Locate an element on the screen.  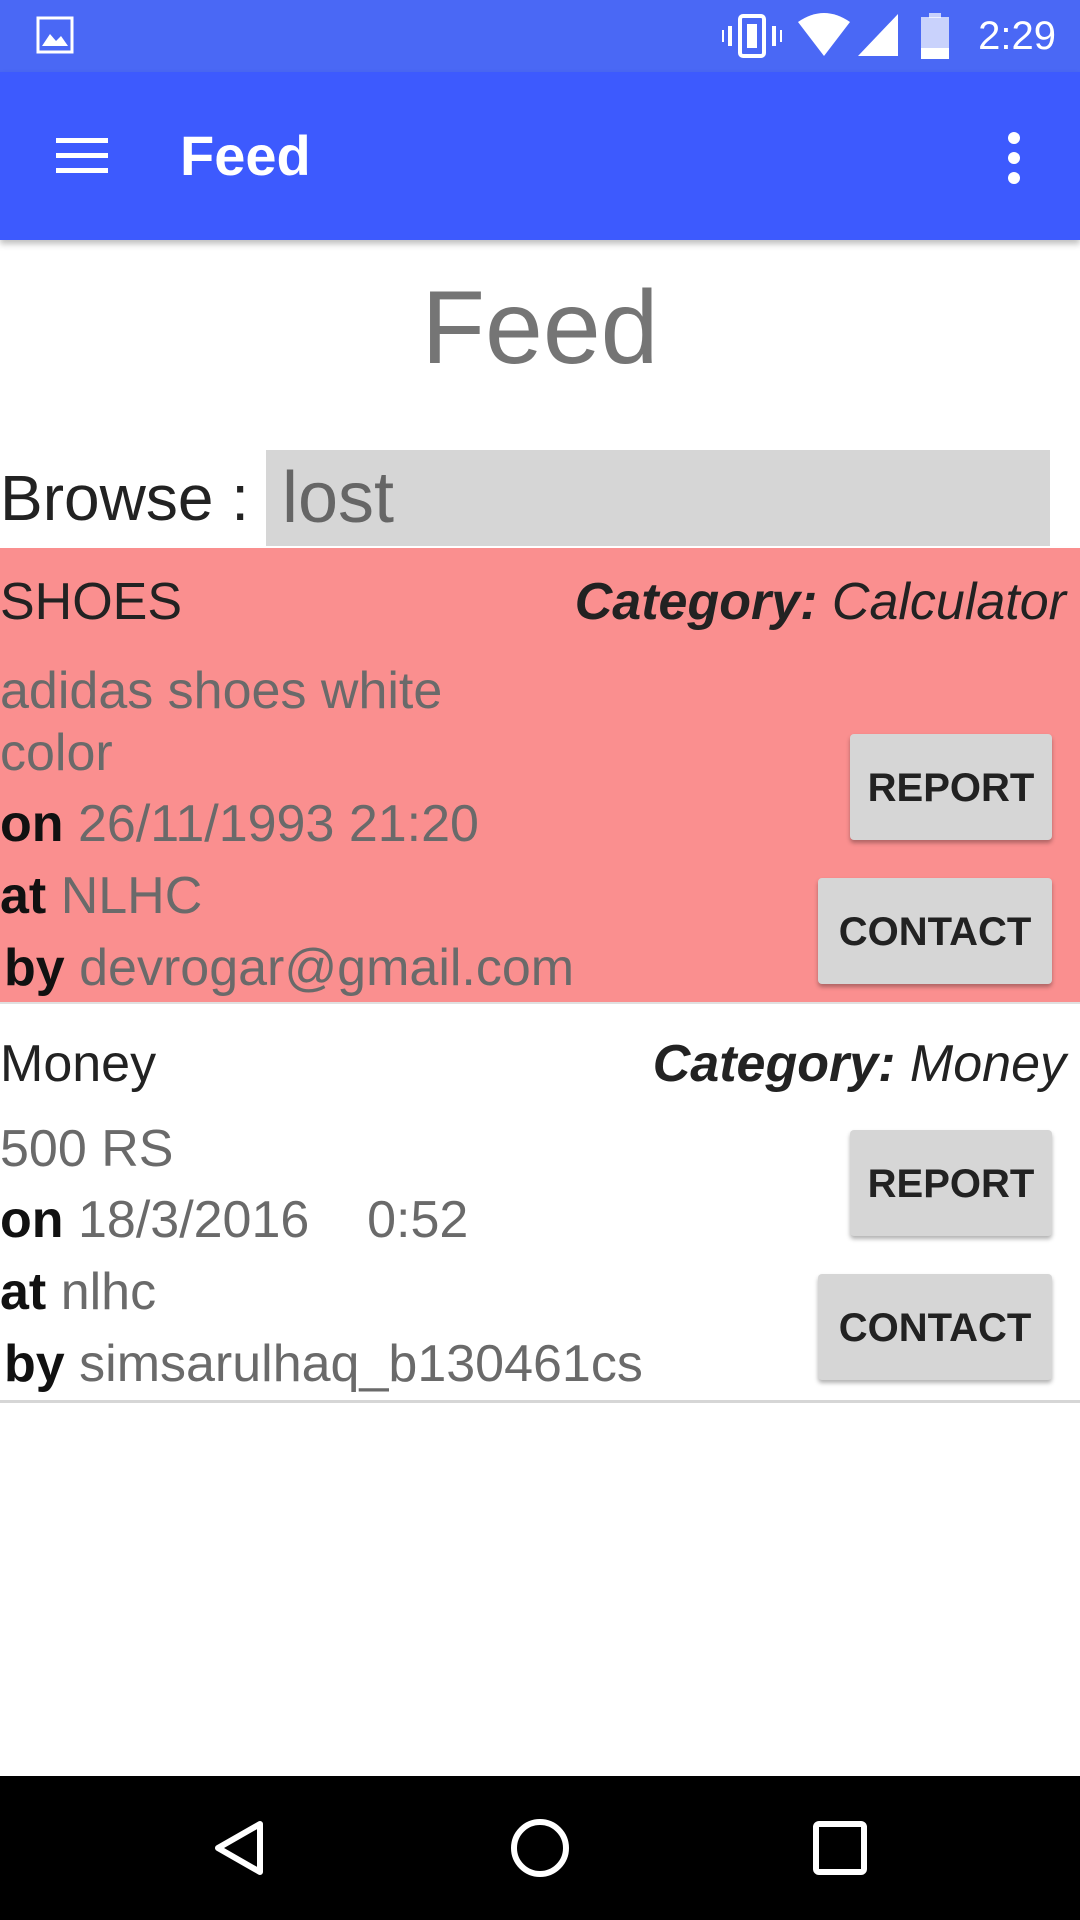
item-date: on 18/3/2016 0:52 is located at coordinates (234, 1220).